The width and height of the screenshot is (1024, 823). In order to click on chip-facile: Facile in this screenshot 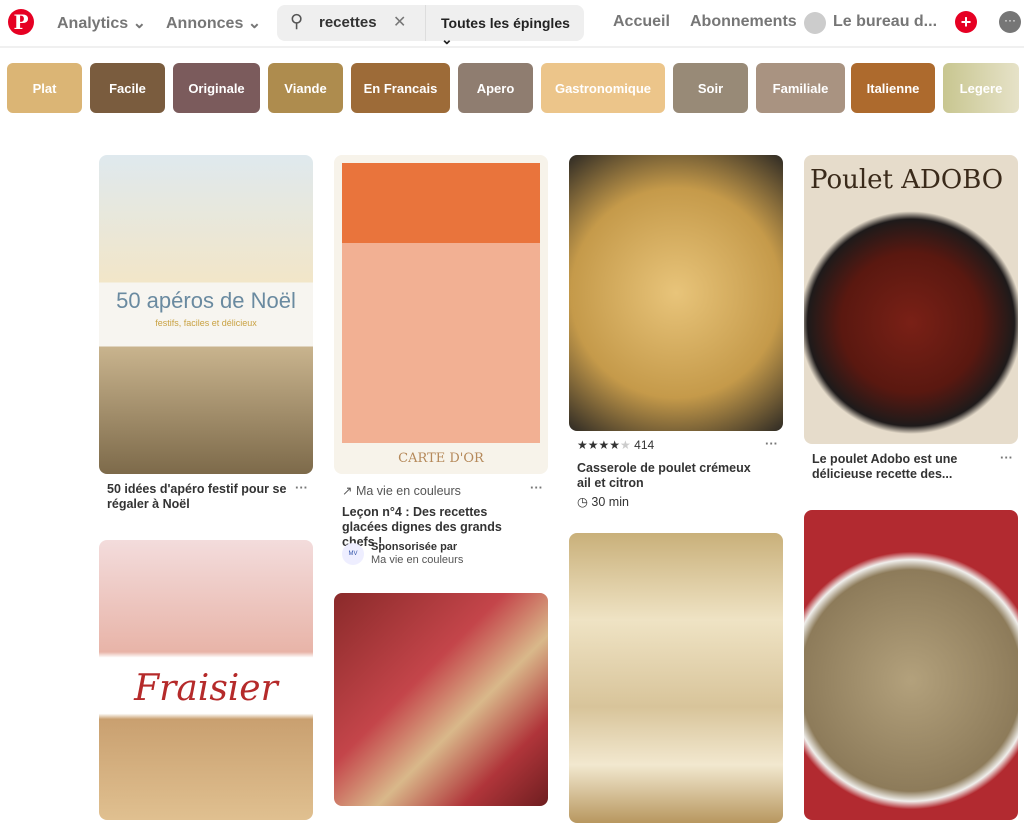, I will do `click(127, 88)`.